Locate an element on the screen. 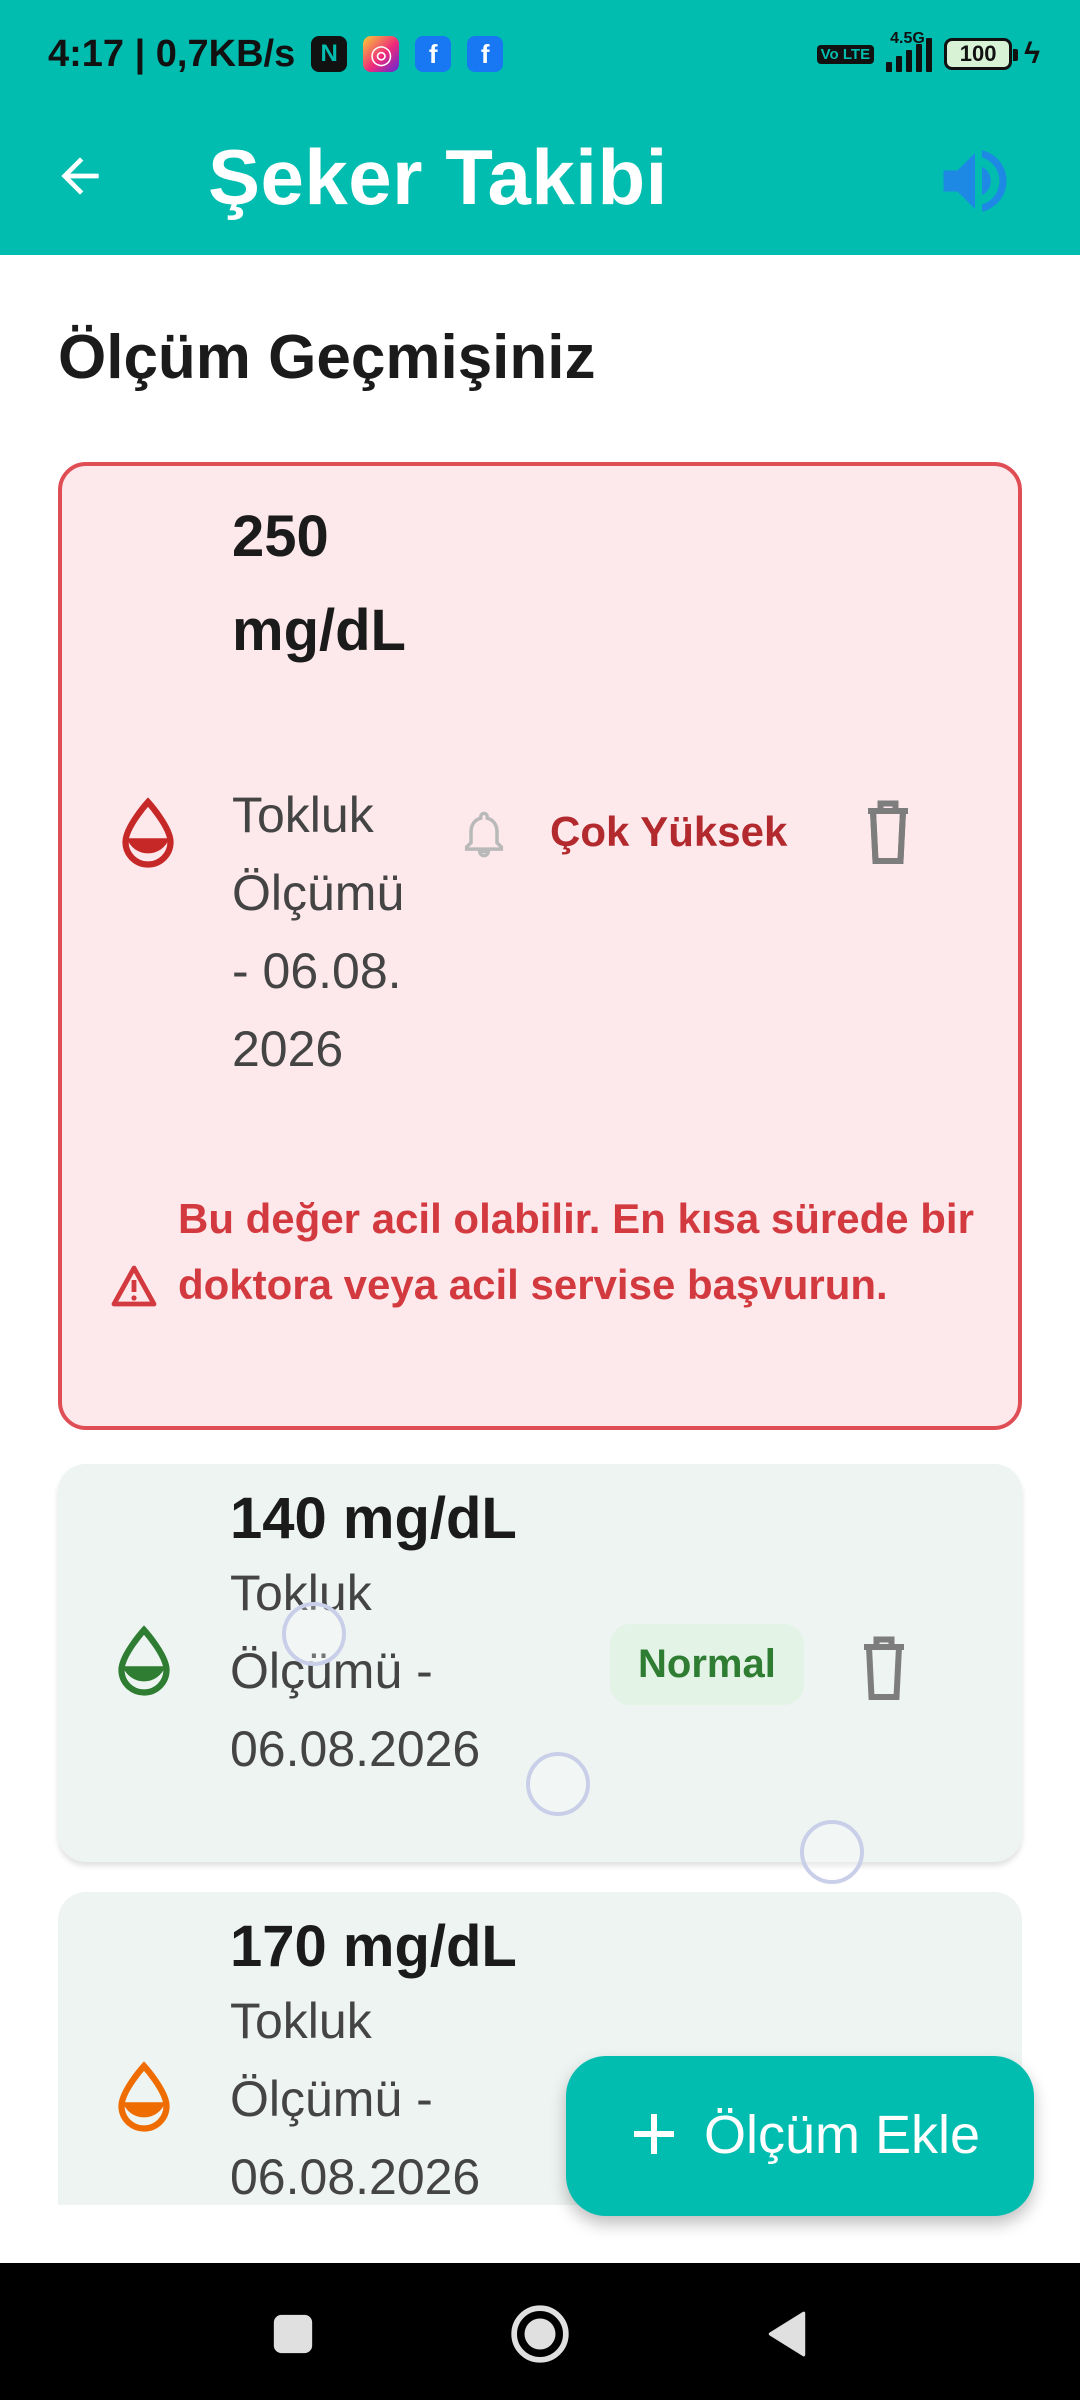 Image resolution: width=1080 pixels, height=2400 pixels. back-button is located at coordinates (80, 176).